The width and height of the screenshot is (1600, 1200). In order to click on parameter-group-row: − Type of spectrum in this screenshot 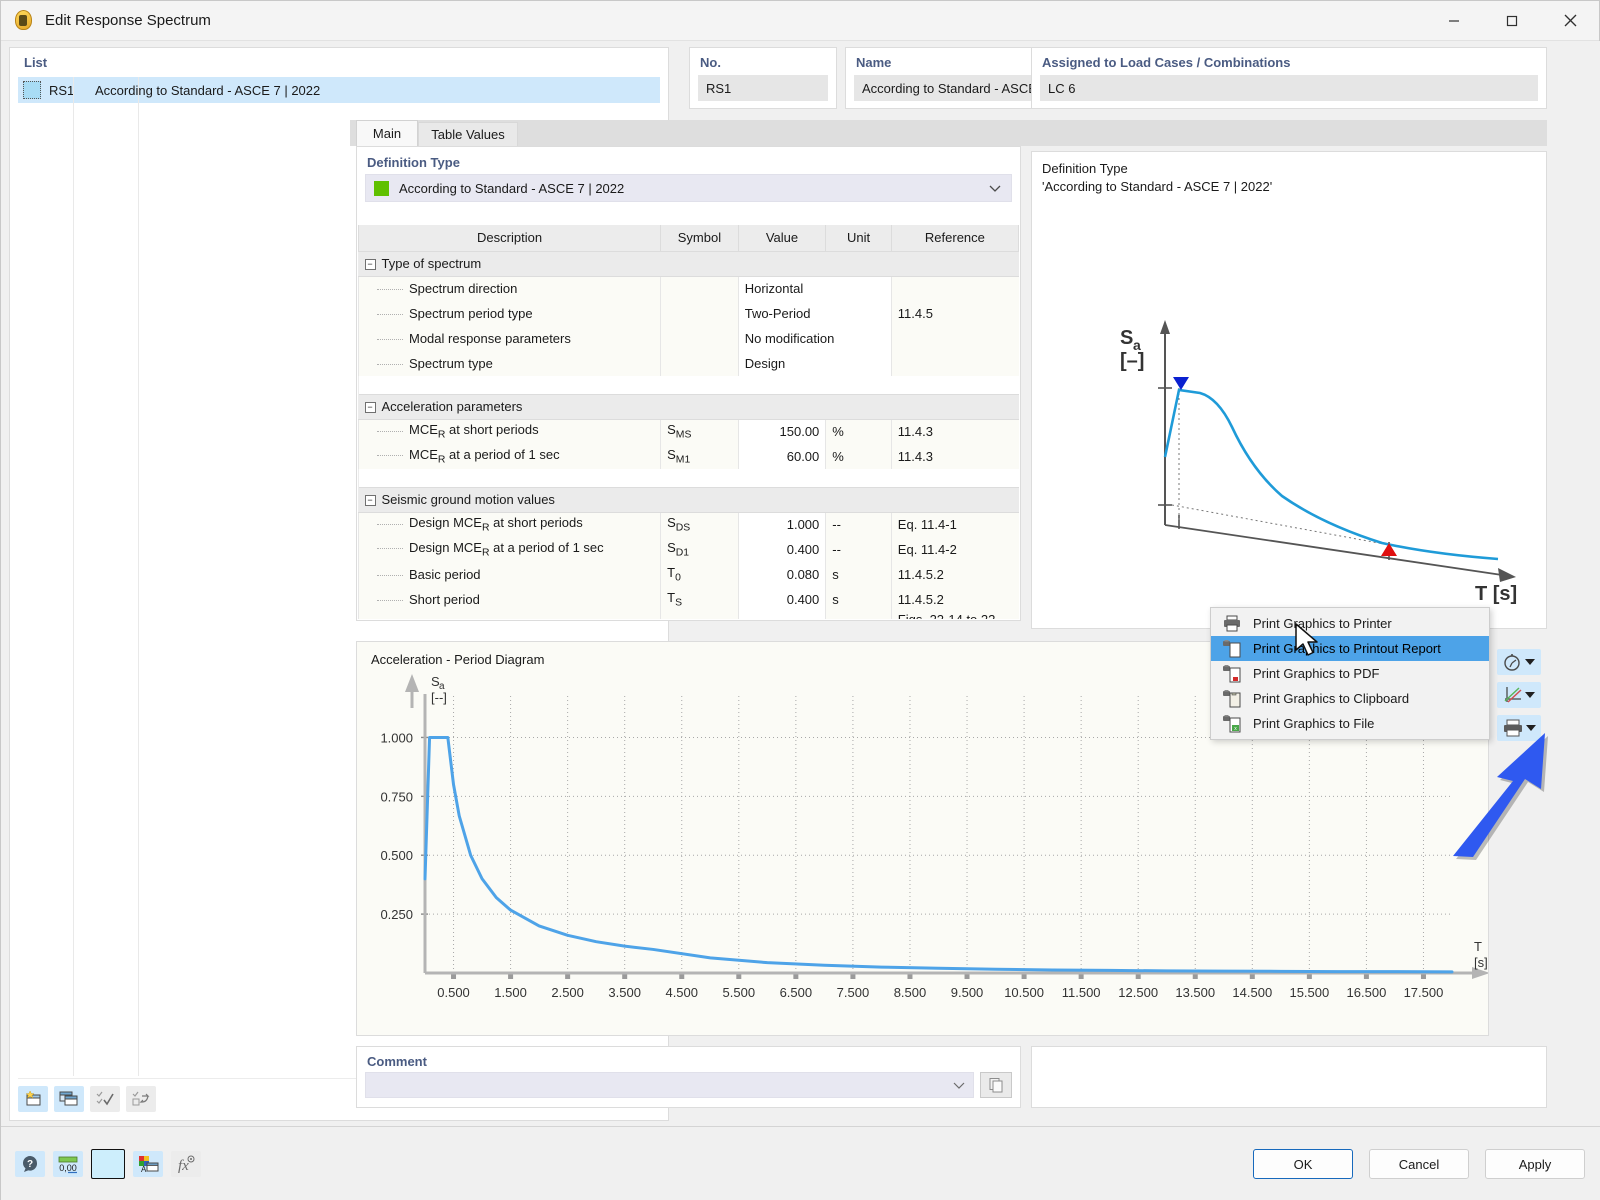, I will do `click(688, 263)`.